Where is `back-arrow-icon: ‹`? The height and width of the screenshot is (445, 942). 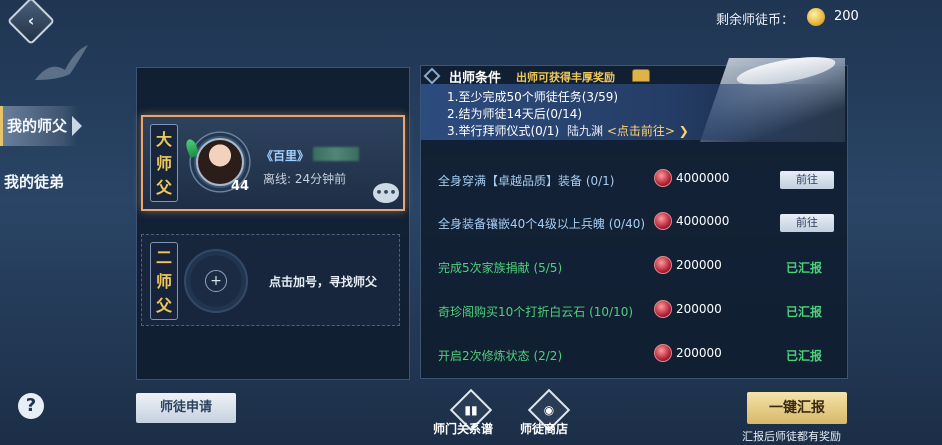 back-arrow-icon: ‹ is located at coordinates (31, 20).